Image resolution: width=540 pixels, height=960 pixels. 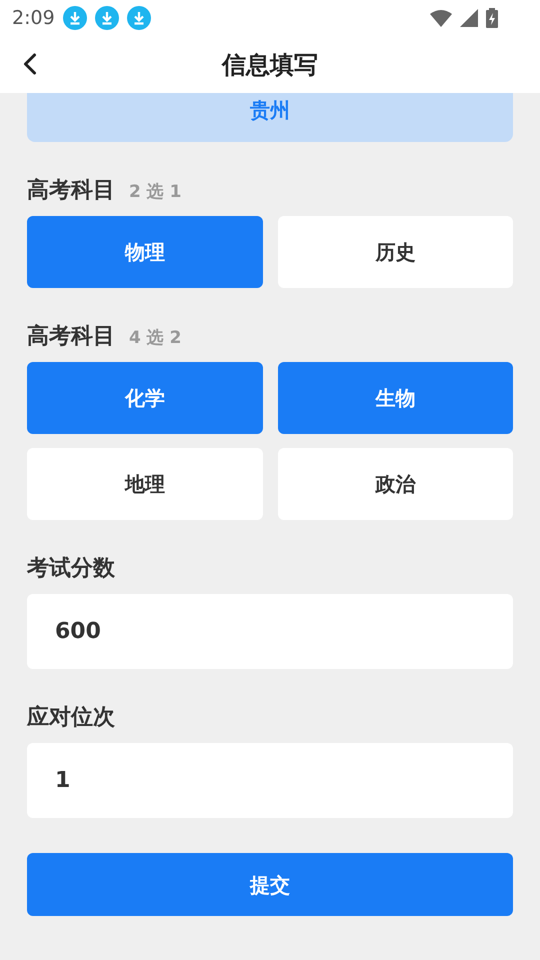 I want to click on field-label: 考试分数, so click(x=71, y=567).